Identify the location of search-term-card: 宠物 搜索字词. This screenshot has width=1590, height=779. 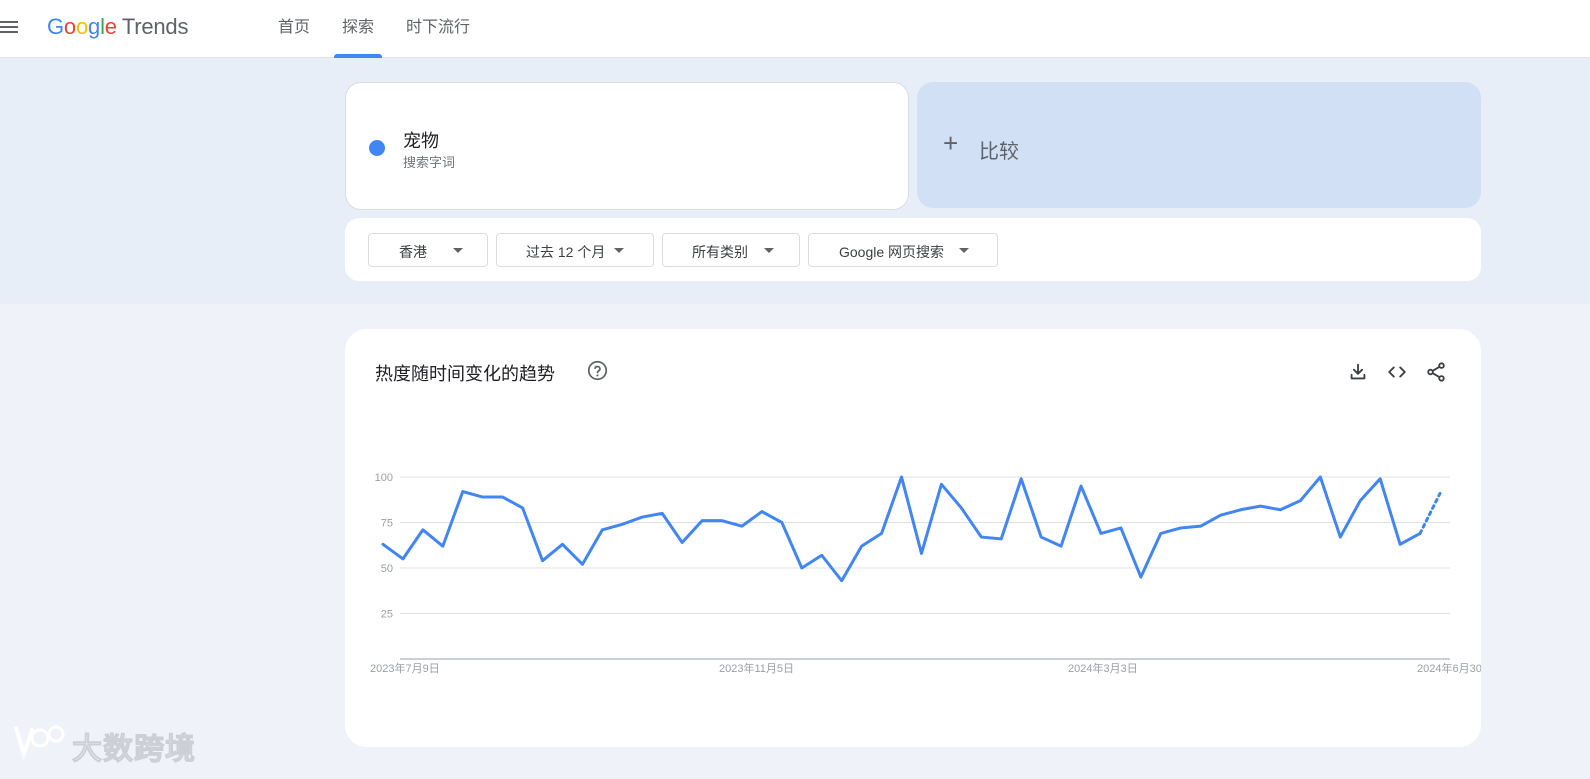
(627, 146).